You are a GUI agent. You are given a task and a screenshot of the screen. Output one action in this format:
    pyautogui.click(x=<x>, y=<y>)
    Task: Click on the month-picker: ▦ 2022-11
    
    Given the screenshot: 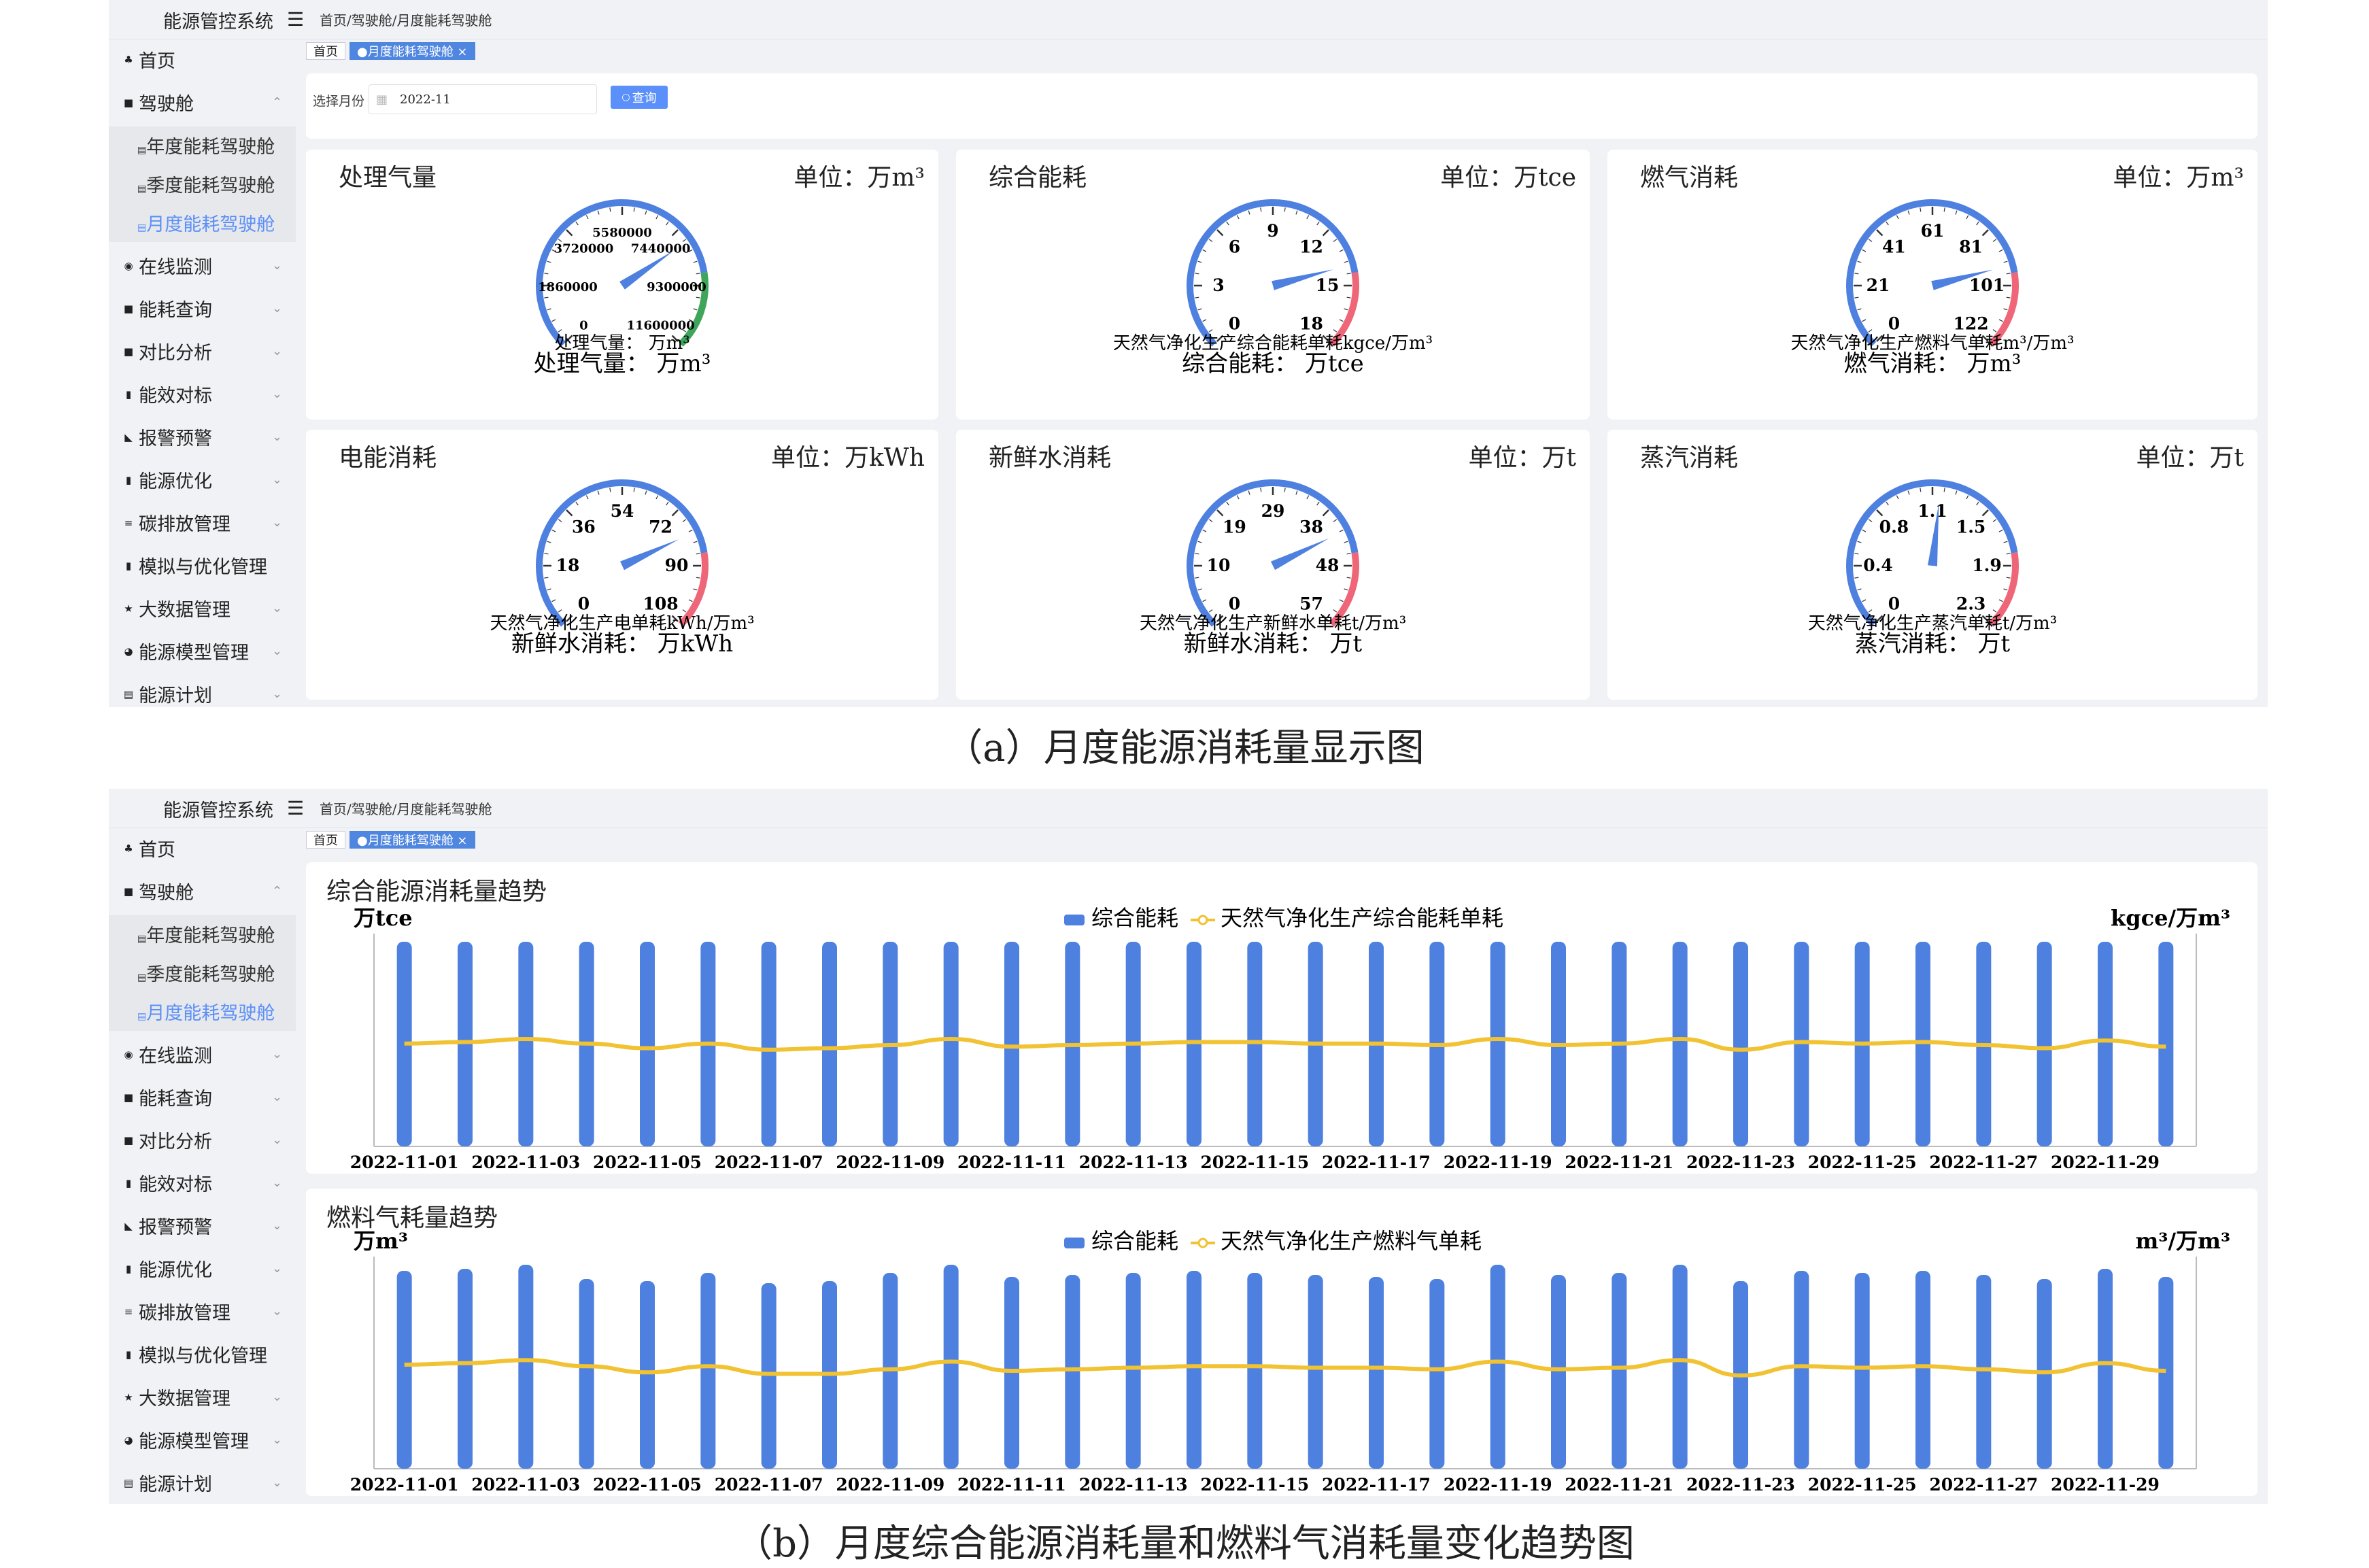 What is the action you would take?
    pyautogui.click(x=483, y=99)
    